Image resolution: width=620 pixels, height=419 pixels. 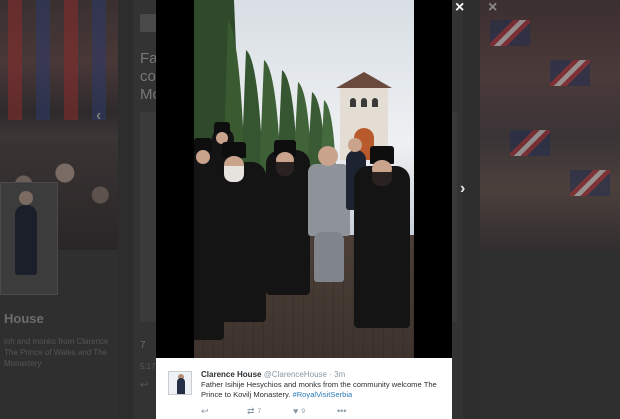 I want to click on reply-icon: ↩, so click(x=205, y=411).